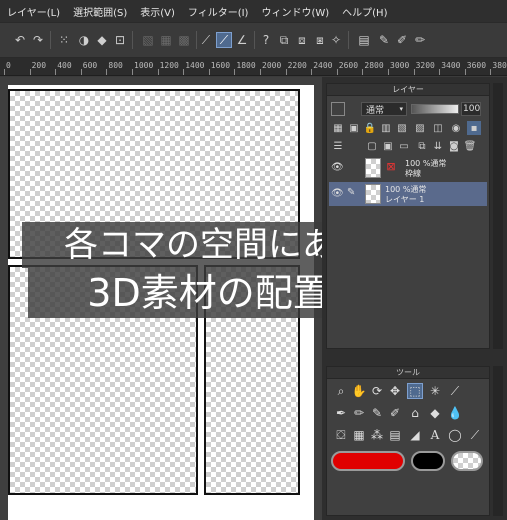 Image resolution: width=507 pixels, height=520 pixels. What do you see at coordinates (320, 40) in the screenshot?
I see `link-c-icon: ⧆` at bounding box center [320, 40].